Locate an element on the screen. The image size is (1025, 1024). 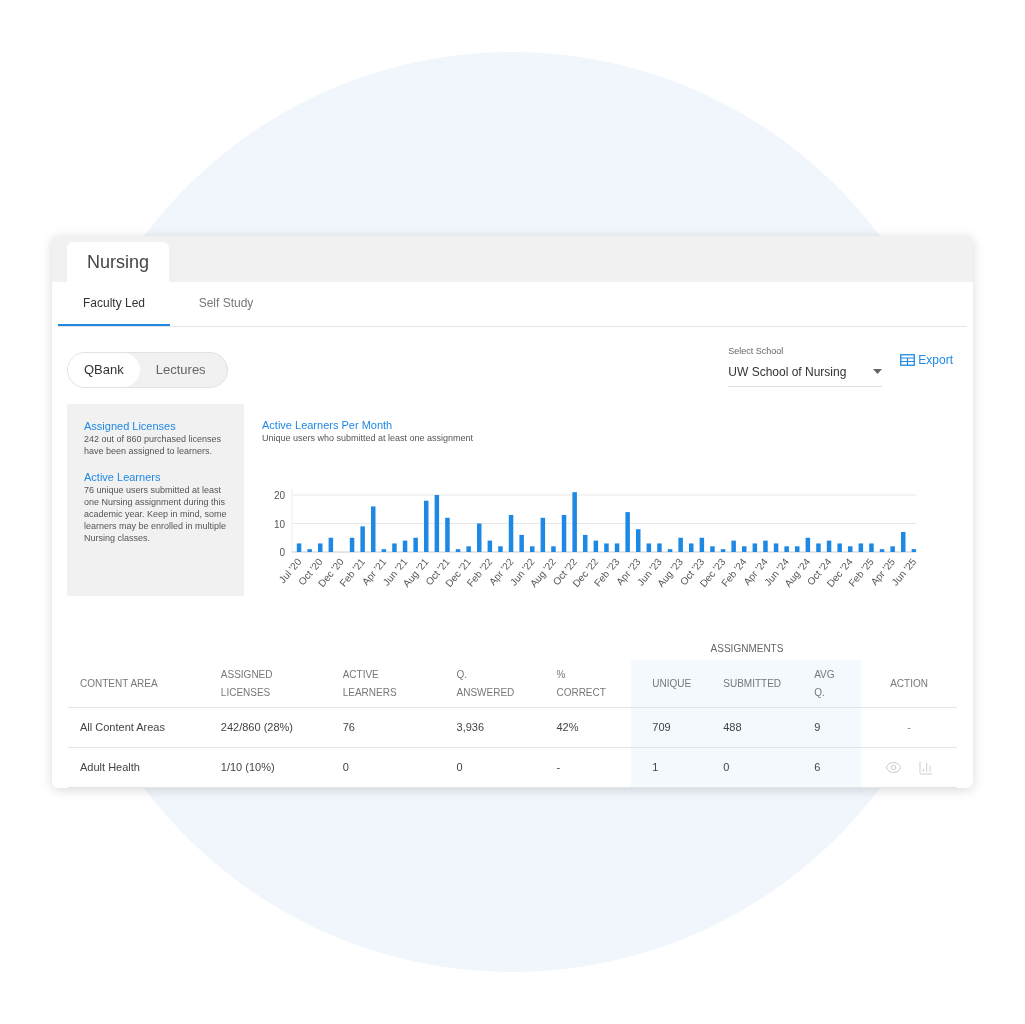
chart-subtitle: Unique users who submitted at least one assignment is located at coordinates (368, 438).